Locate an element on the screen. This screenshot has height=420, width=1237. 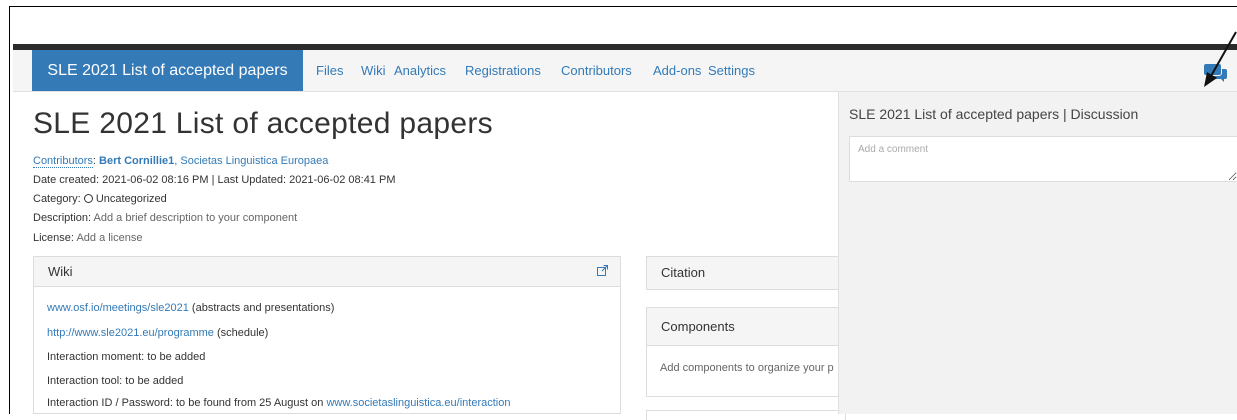
panel-edge is located at coordinates (746, 415).